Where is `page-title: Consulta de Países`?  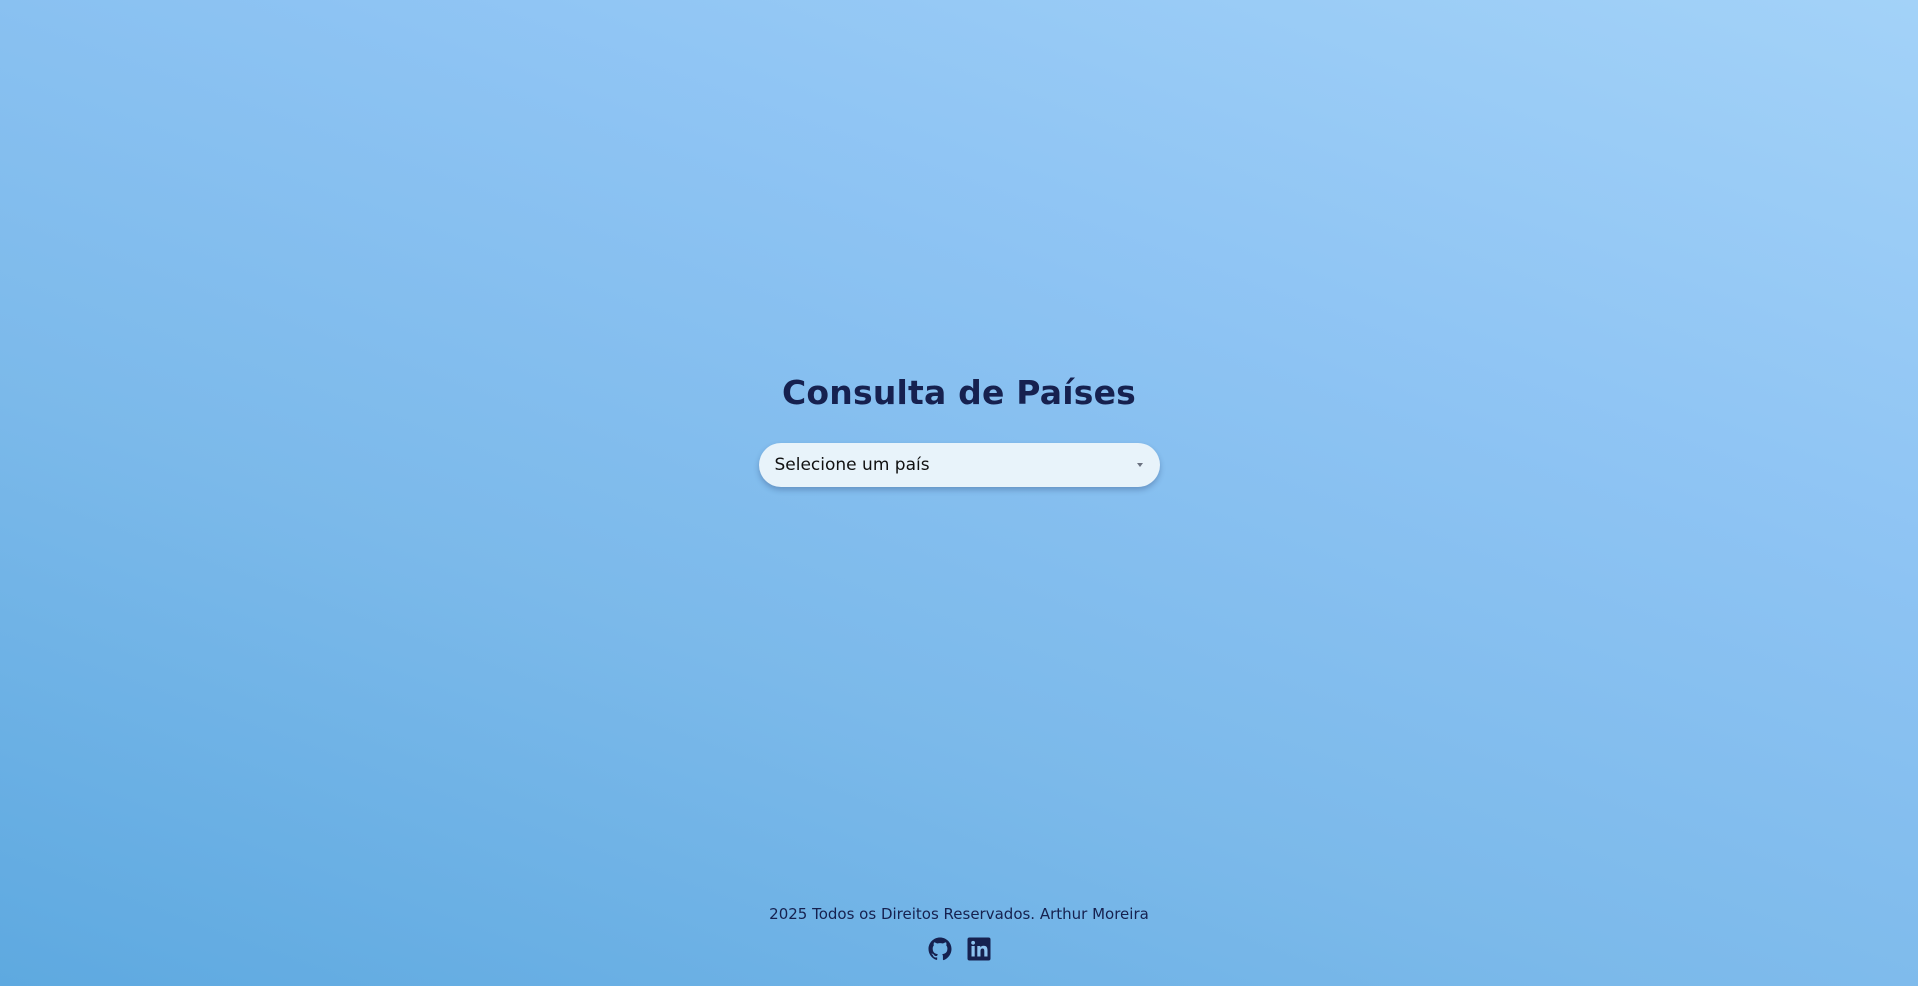
page-title: Consulta de Países is located at coordinates (959, 392).